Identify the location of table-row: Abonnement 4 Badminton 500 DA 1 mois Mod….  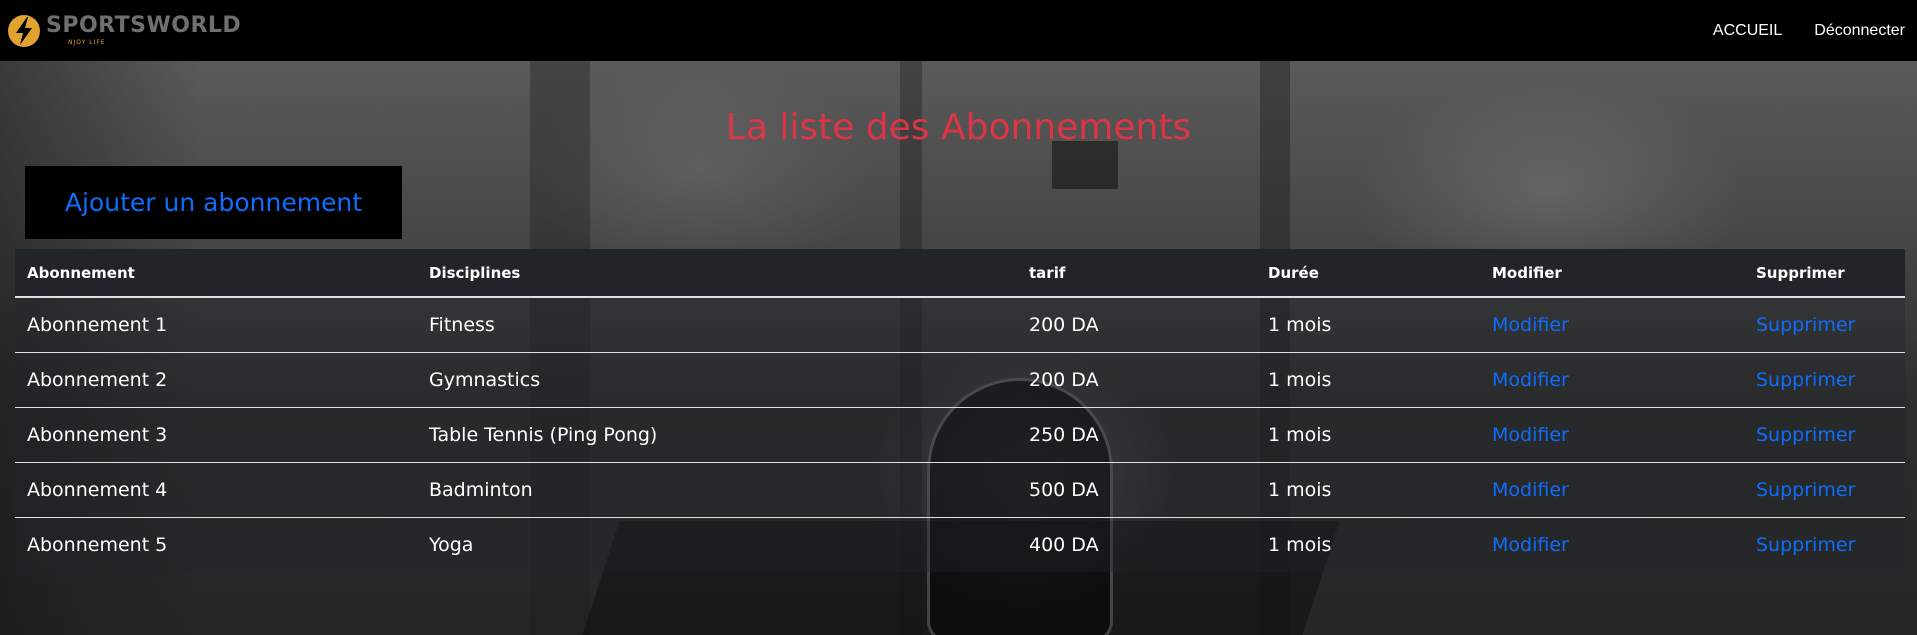
(960, 489).